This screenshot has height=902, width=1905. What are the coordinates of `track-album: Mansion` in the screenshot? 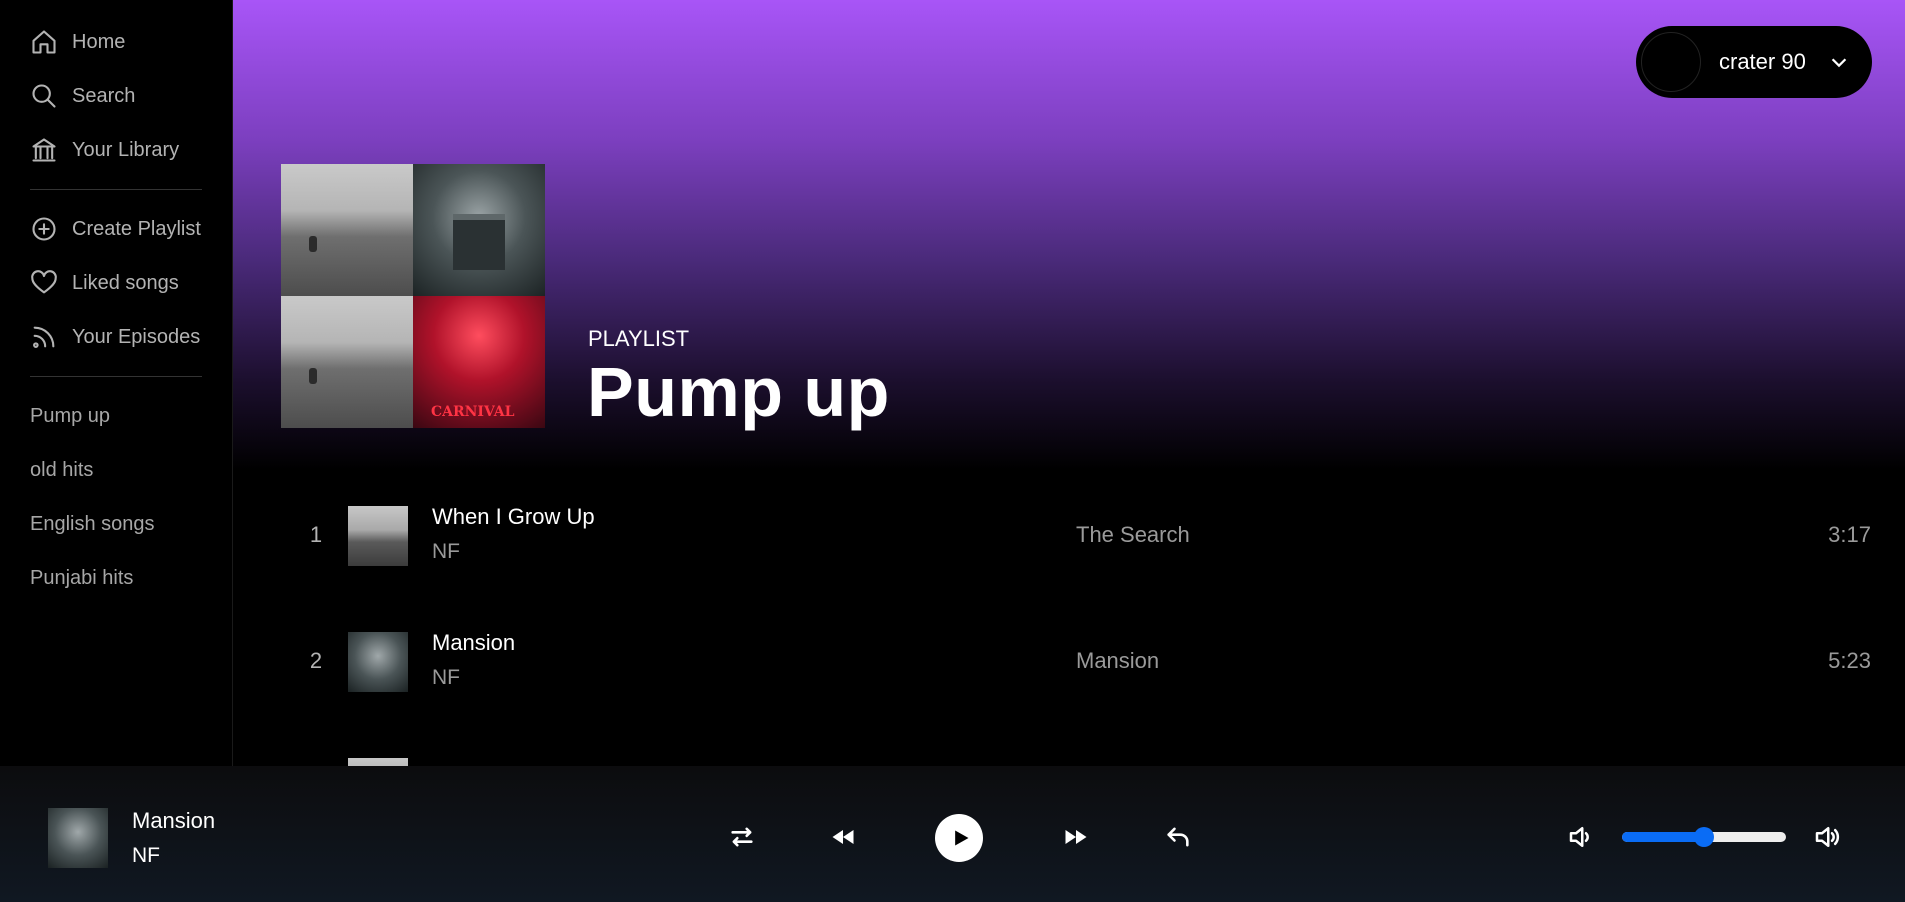 It's located at (1117, 661).